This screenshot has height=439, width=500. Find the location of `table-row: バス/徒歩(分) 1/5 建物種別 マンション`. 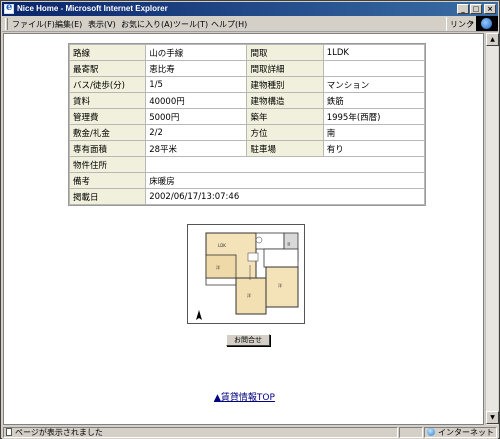

table-row: バス/徒歩(分) 1/5 建物種別 マンション is located at coordinates (247, 84).